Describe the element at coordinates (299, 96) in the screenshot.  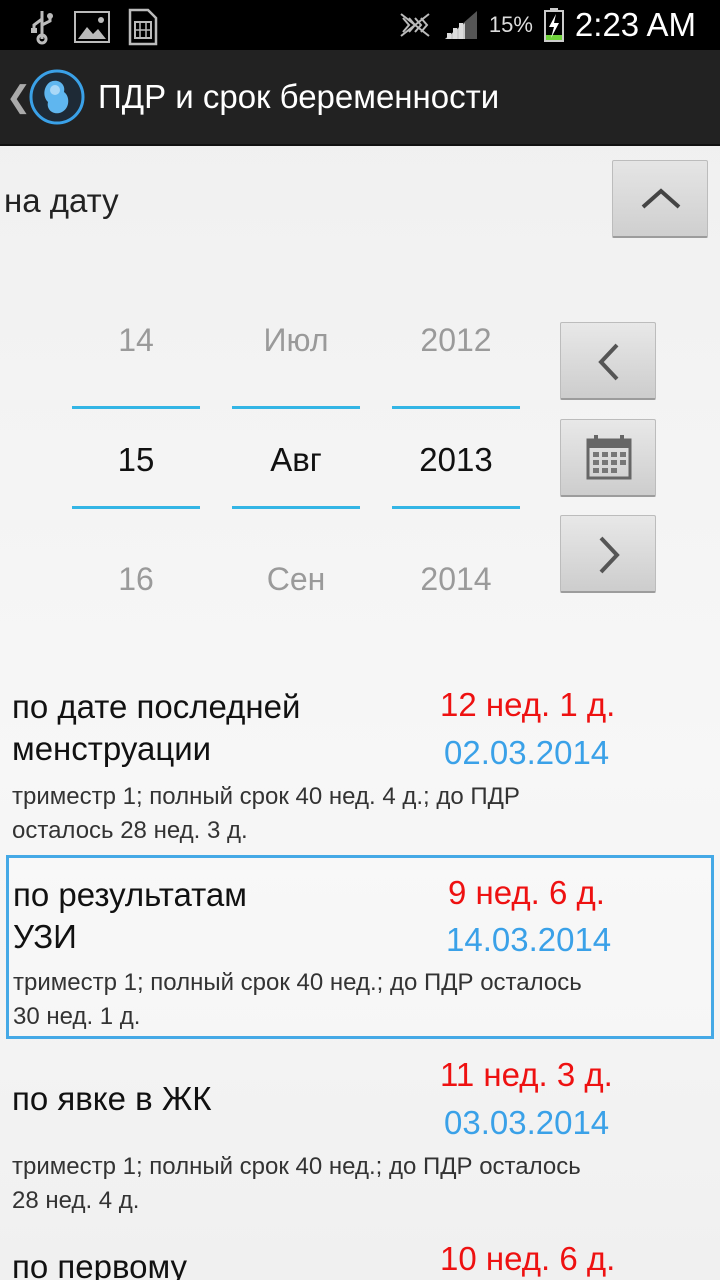
I see `screen-title: ПДР и срок беременности` at that location.